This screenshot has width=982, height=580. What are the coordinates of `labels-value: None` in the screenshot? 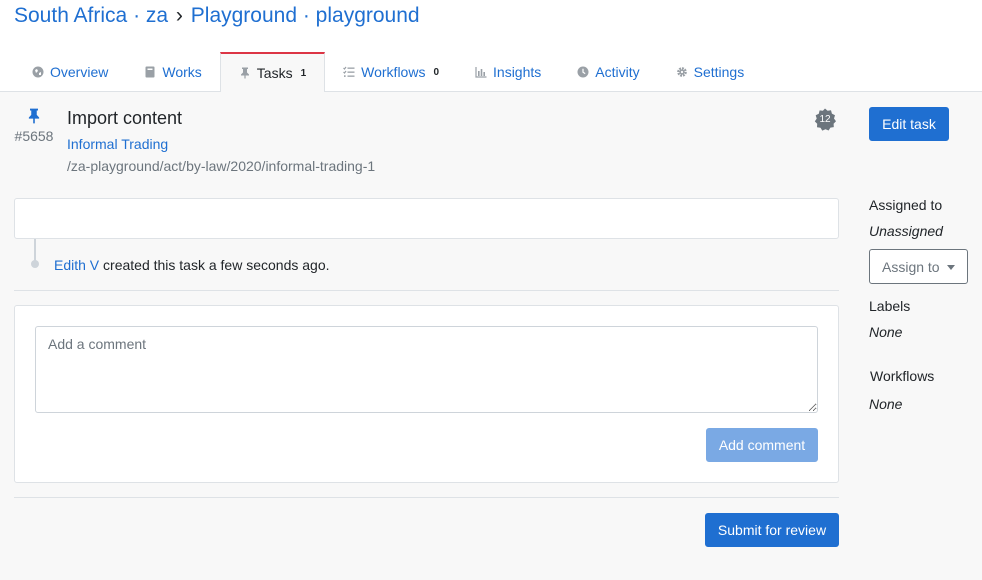 It's located at (886, 332).